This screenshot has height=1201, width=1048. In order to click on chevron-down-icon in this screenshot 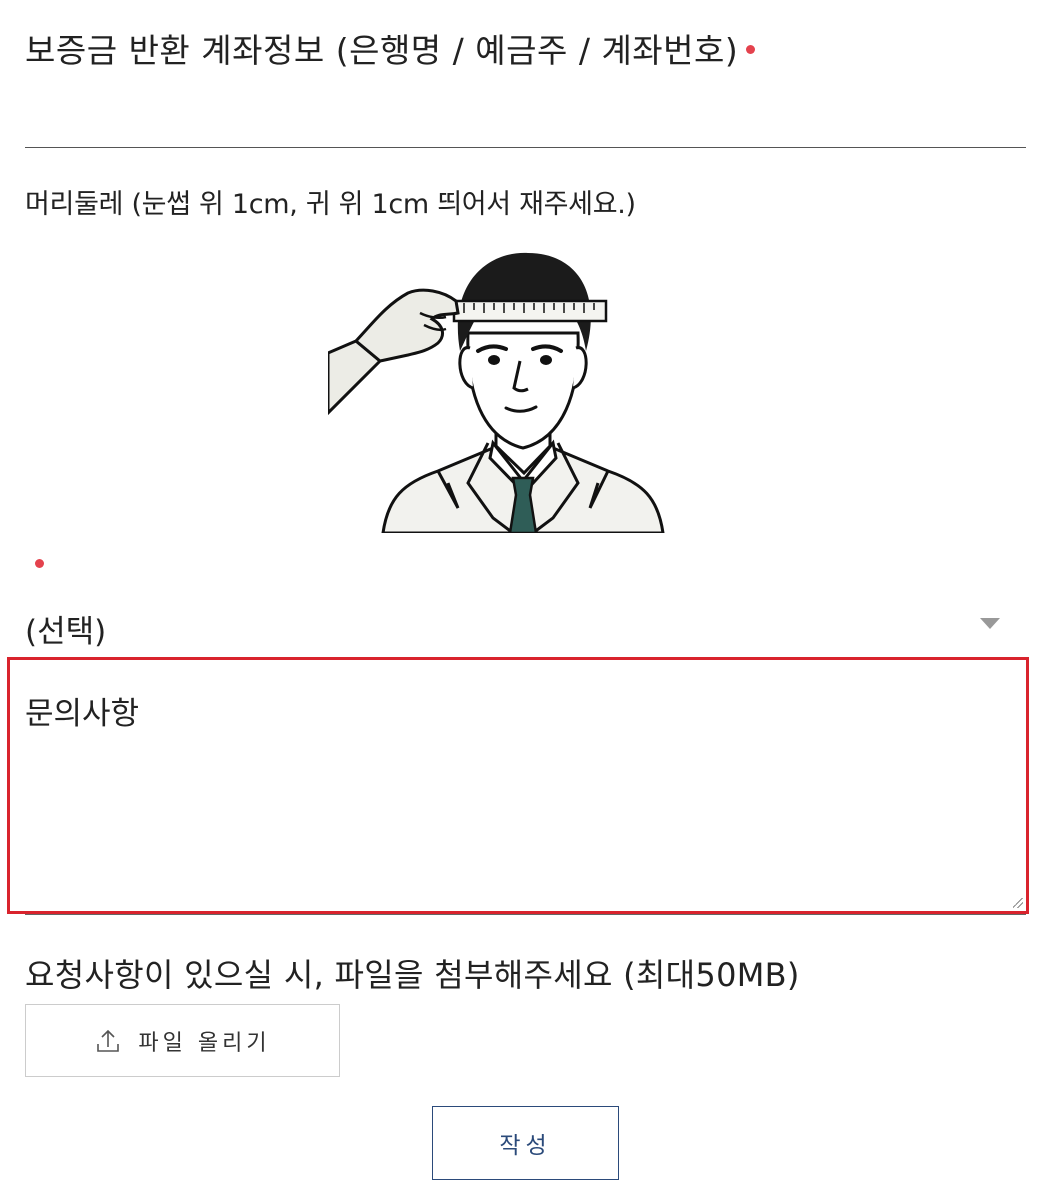, I will do `click(990, 623)`.